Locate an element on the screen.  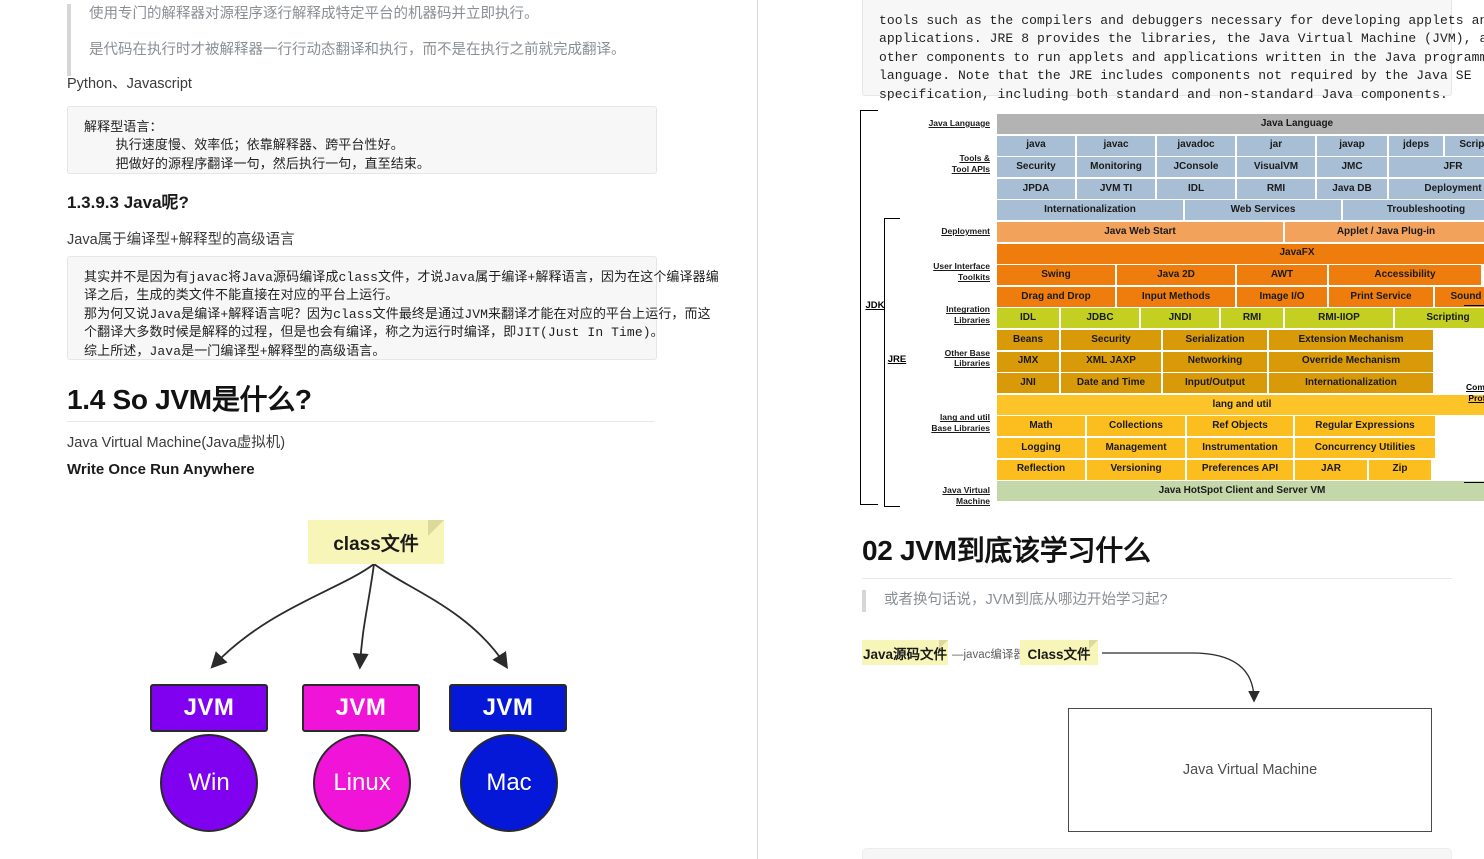
java-kind-line: Java属于编译型+解释型的高级语言 is located at coordinates (181, 240).